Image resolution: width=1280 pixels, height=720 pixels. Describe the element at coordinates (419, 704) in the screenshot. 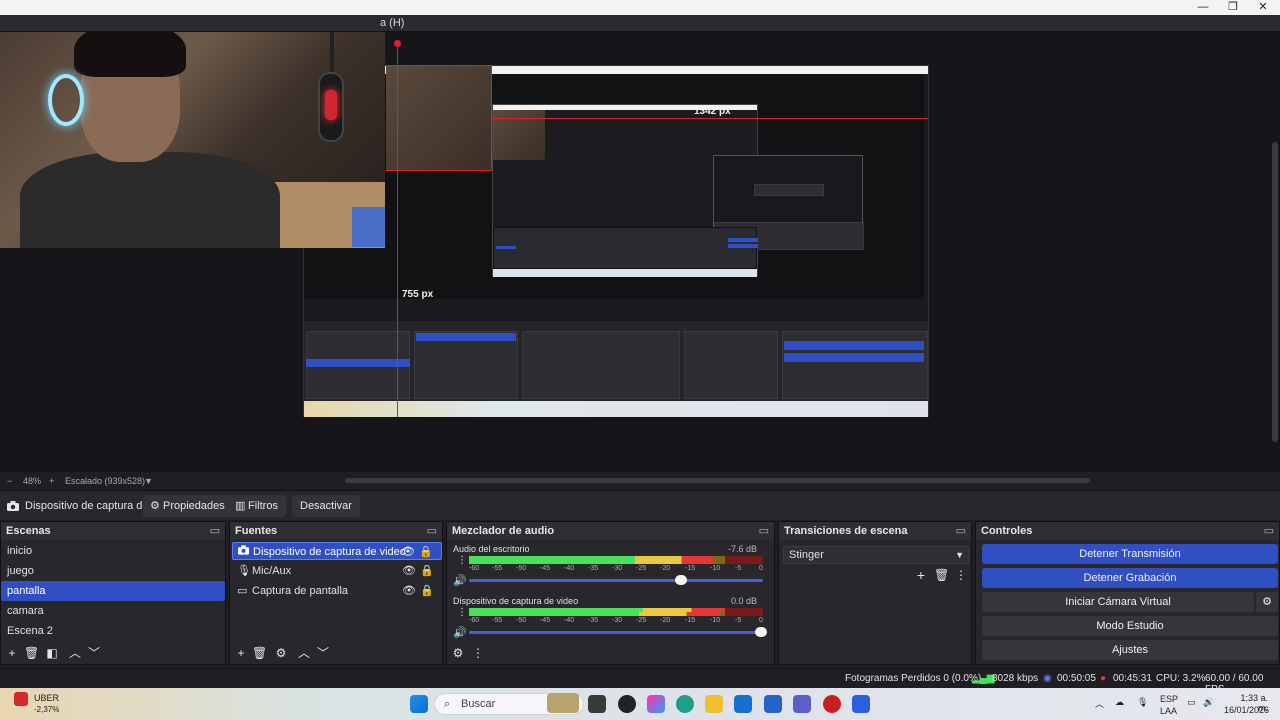

I see `start-icon` at that location.